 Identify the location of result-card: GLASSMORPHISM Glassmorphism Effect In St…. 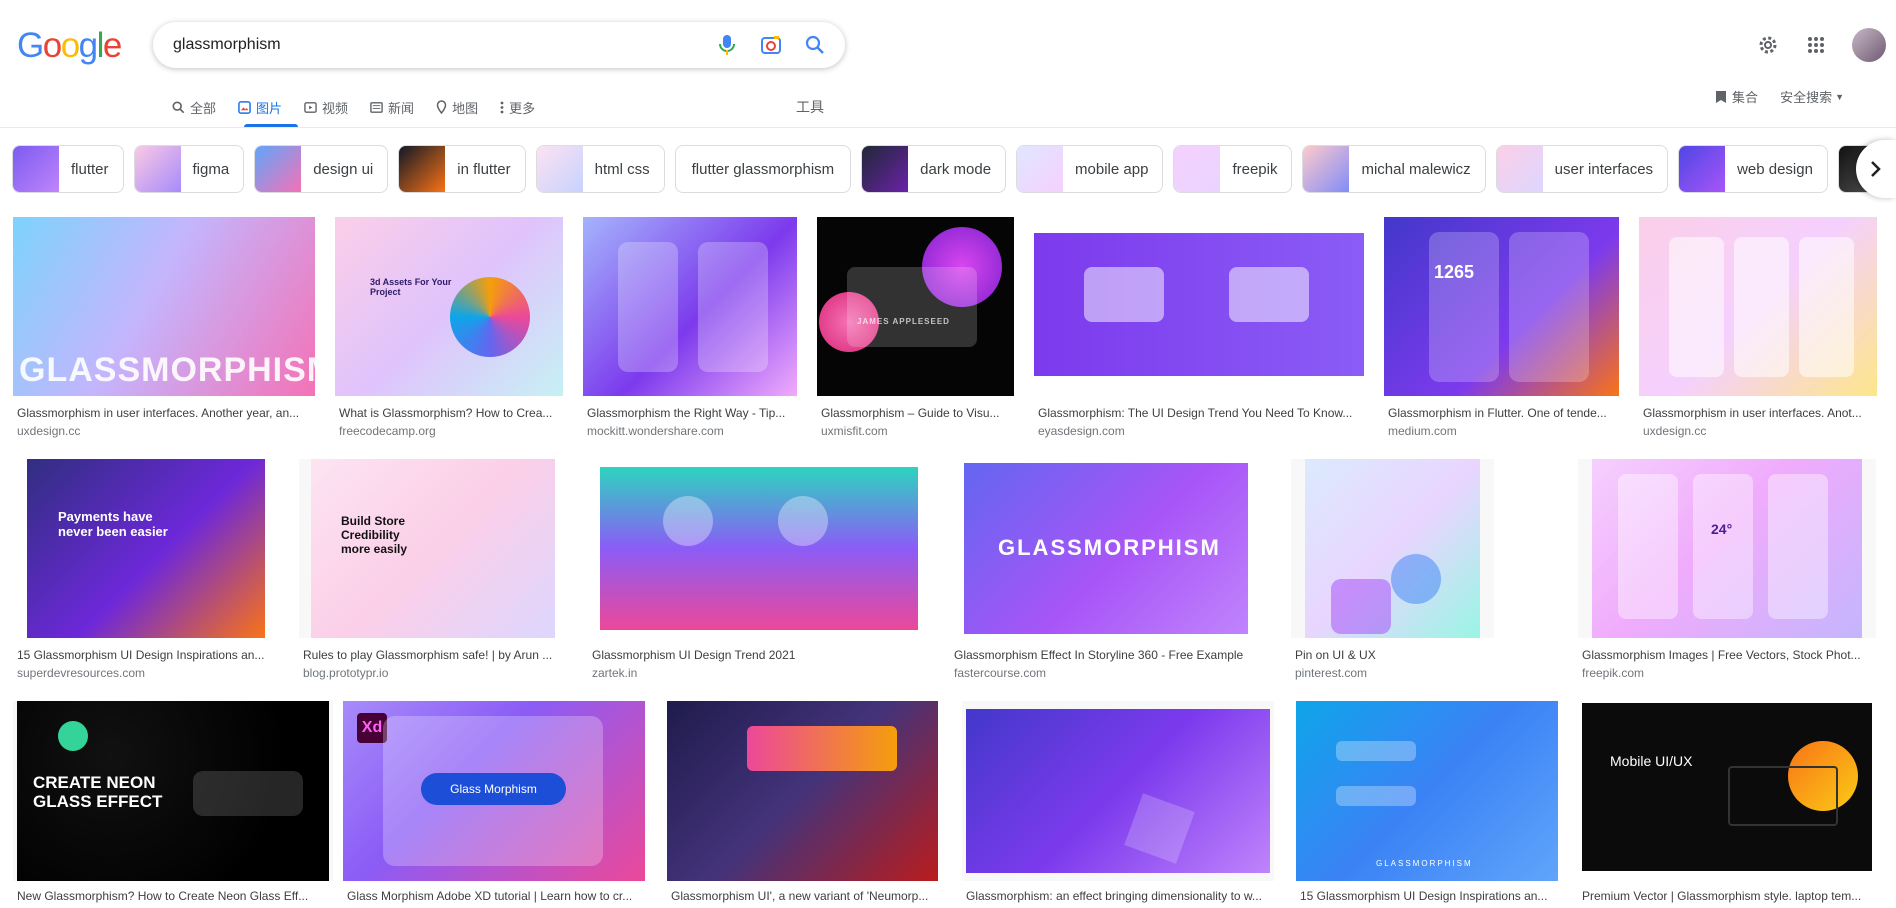
(1106, 570).